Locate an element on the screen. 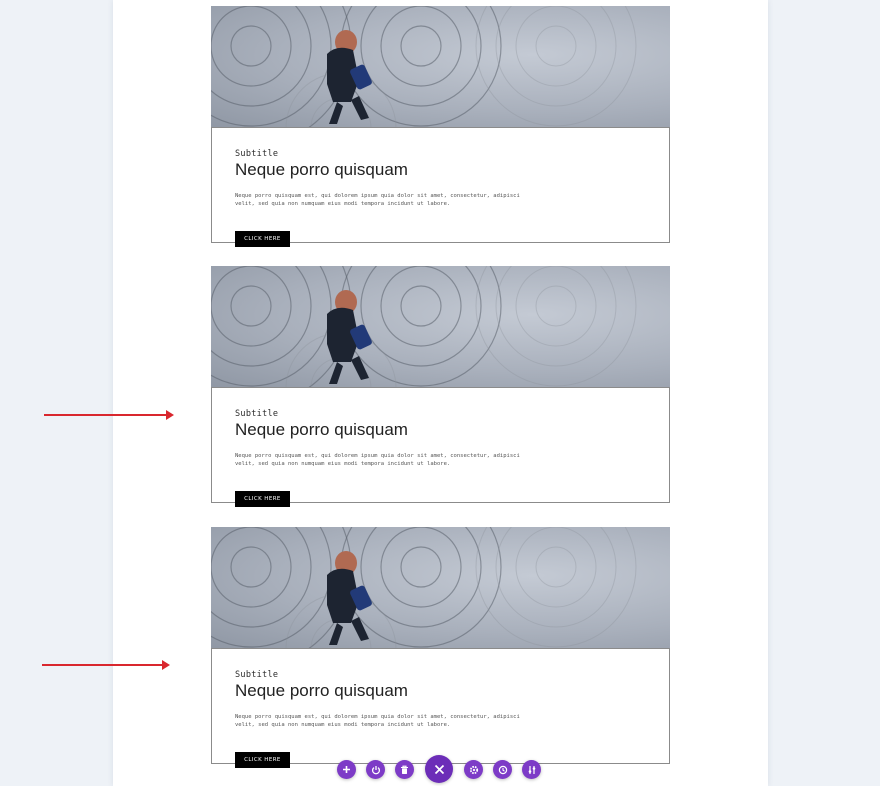 This screenshot has width=880, height=786. sliders-icon is located at coordinates (531, 769).